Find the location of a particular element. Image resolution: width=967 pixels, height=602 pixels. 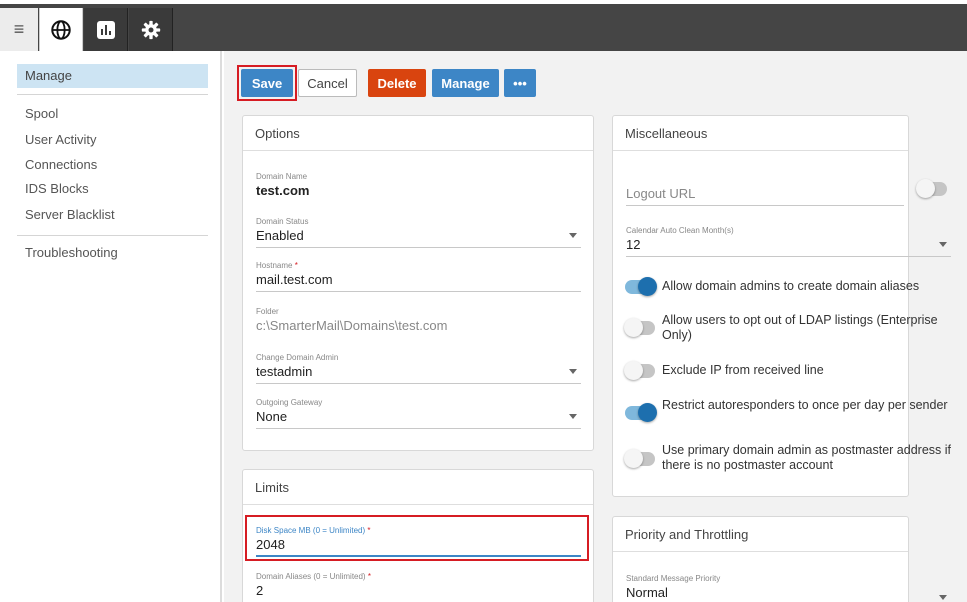

calendar-auto-clean-label: Calendar Auto Clean Month(s) is located at coordinates (680, 230).